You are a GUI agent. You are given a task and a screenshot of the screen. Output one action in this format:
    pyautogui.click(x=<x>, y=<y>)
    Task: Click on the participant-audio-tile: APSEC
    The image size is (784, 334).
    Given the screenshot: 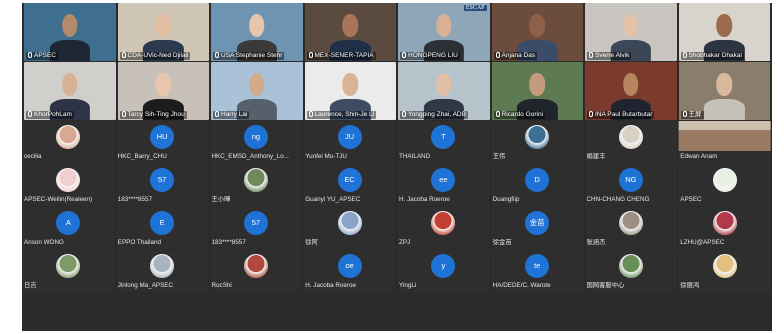 What is the action you would take?
    pyautogui.click(x=725, y=185)
    